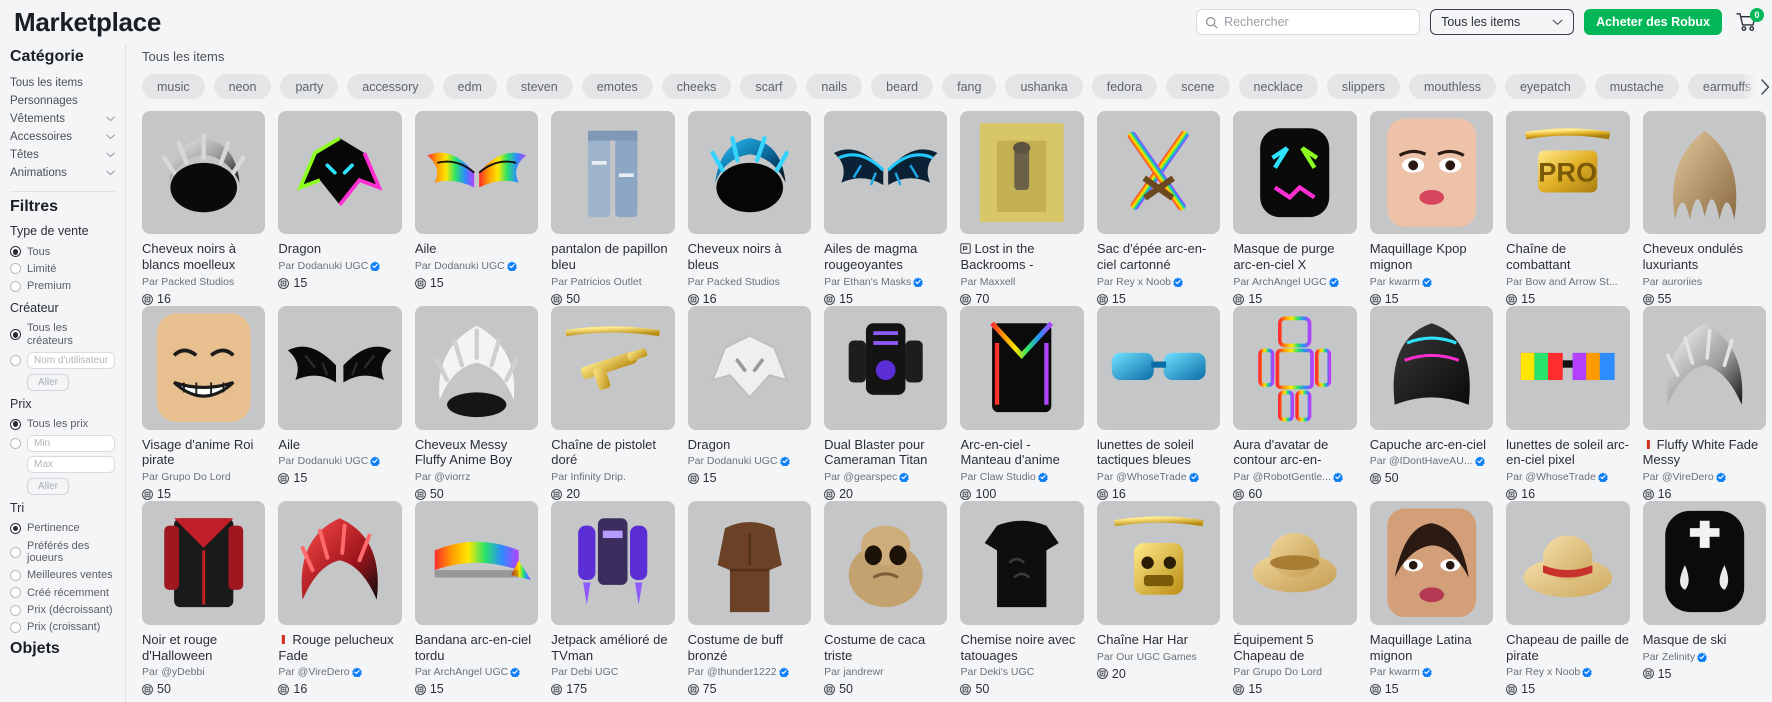 The image size is (1772, 702). Describe the element at coordinates (309, 86) in the screenshot. I see `tag-chip: party` at that location.